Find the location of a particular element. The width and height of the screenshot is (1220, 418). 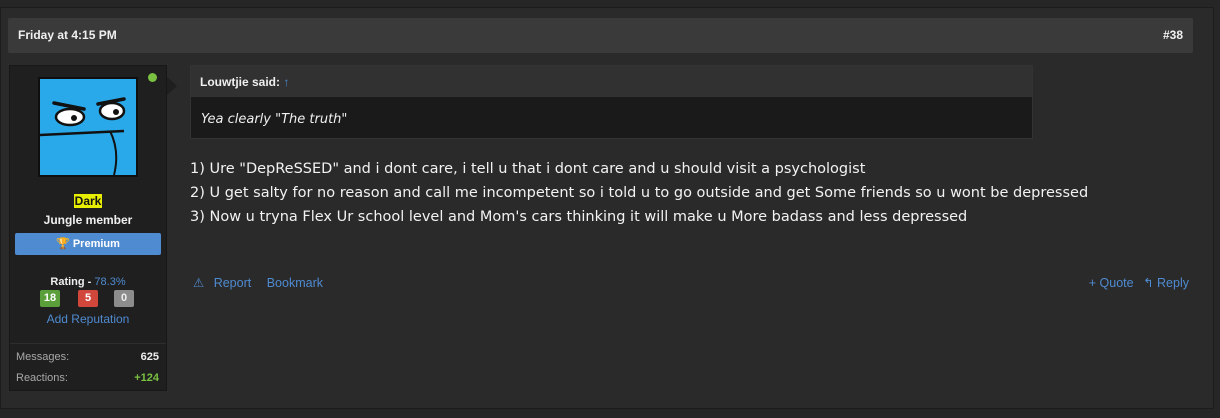

username: Dark is located at coordinates (88, 201).